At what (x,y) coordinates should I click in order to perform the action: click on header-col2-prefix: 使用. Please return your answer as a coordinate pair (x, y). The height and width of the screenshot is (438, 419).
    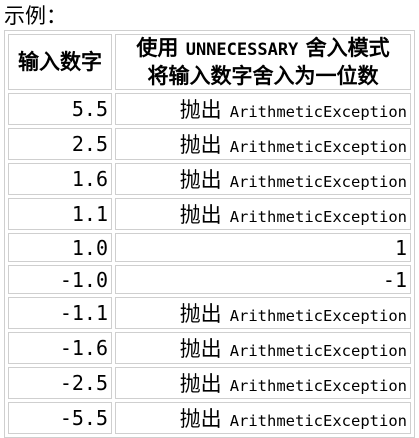
    Looking at the image, I should click on (157, 48).